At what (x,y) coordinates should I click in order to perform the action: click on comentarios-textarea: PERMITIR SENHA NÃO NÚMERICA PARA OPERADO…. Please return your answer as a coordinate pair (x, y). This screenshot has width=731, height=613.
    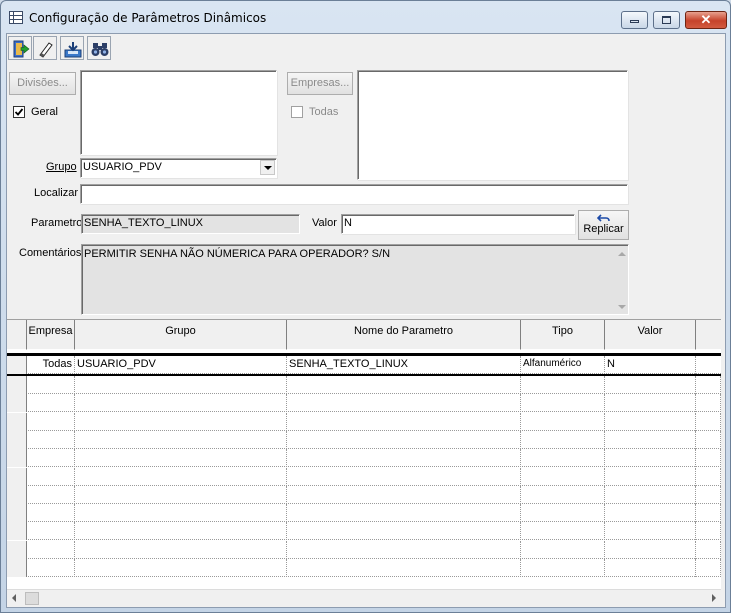
    Looking at the image, I should click on (355, 279).